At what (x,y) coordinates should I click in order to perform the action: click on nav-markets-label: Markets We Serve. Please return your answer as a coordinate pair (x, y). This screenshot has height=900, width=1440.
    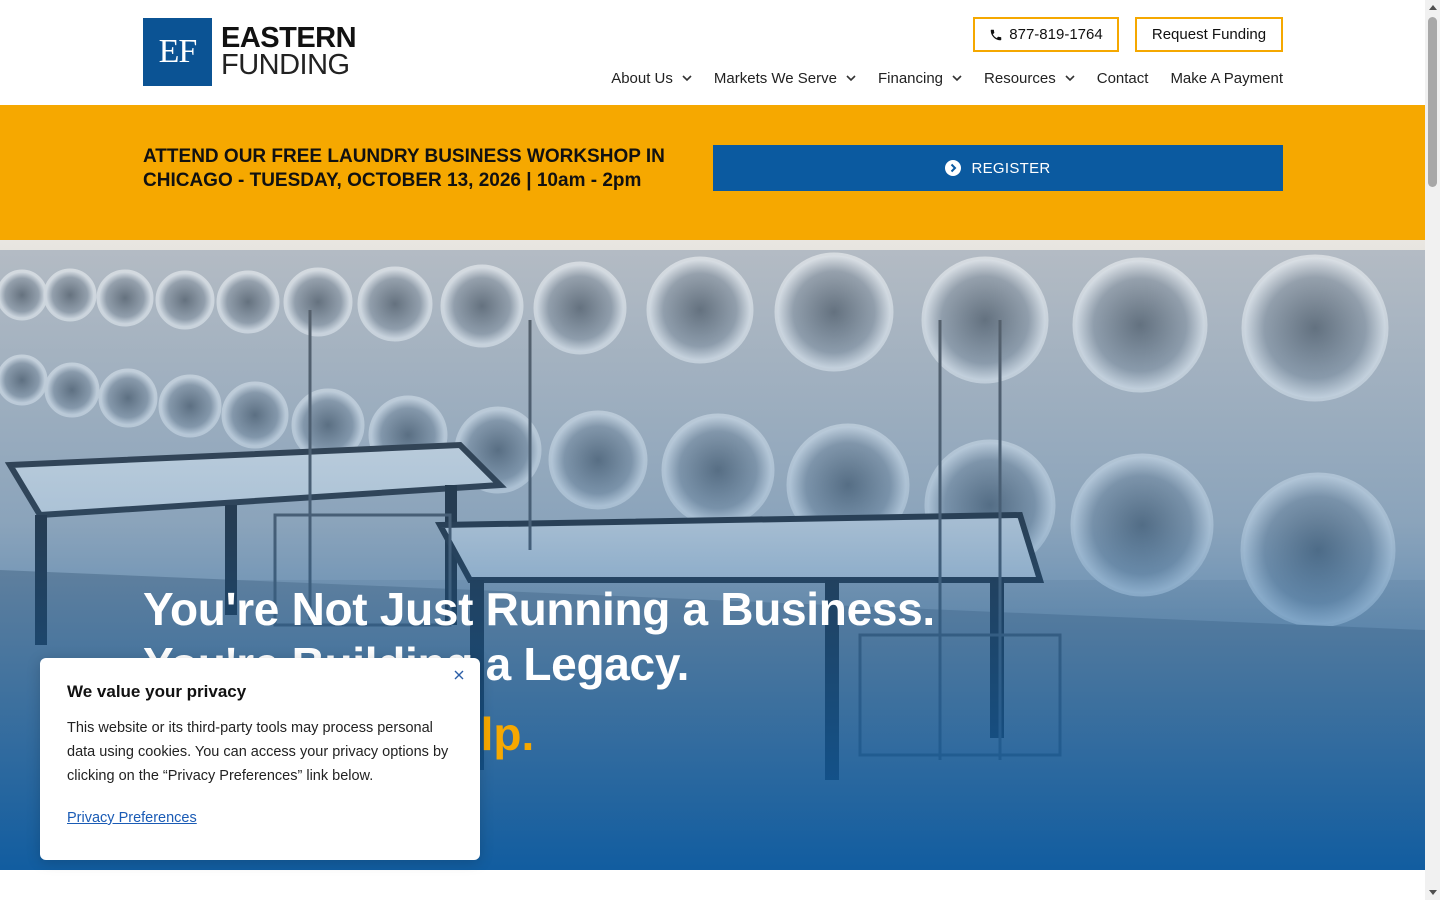
    Looking at the image, I should click on (775, 78).